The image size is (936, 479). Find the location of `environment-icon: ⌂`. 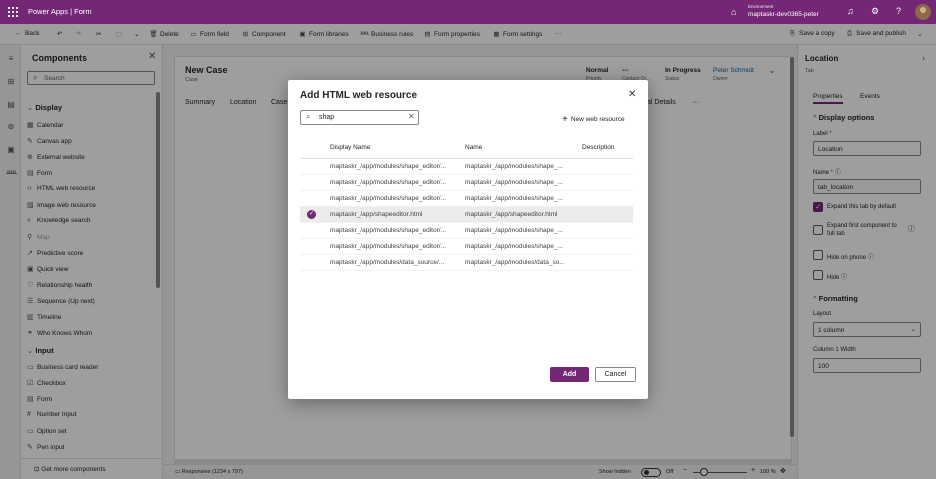

environment-icon: ⌂ is located at coordinates (734, 12).